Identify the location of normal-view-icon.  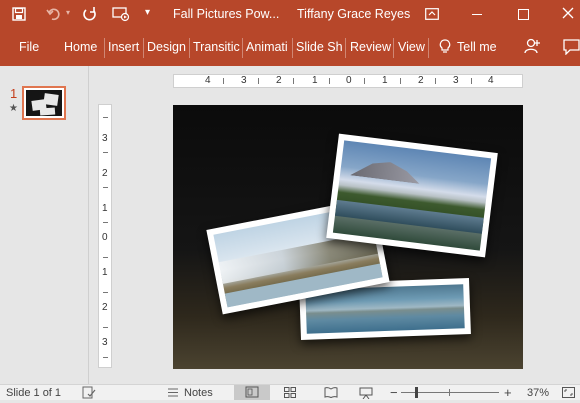
(252, 392).